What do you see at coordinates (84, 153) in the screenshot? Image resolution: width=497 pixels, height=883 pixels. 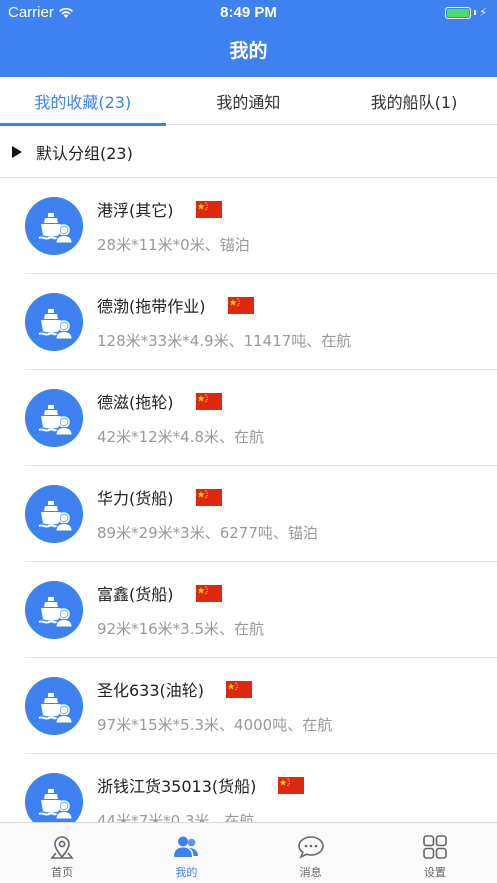 I see `group-label: 默认分组(23)` at bounding box center [84, 153].